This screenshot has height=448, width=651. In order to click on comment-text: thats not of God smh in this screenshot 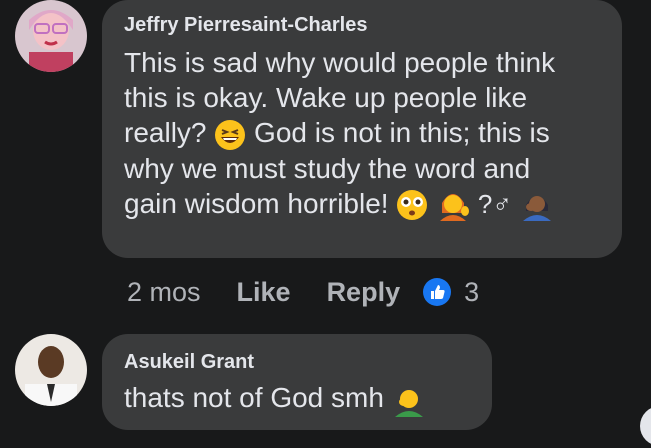, I will do `click(275, 398)`.